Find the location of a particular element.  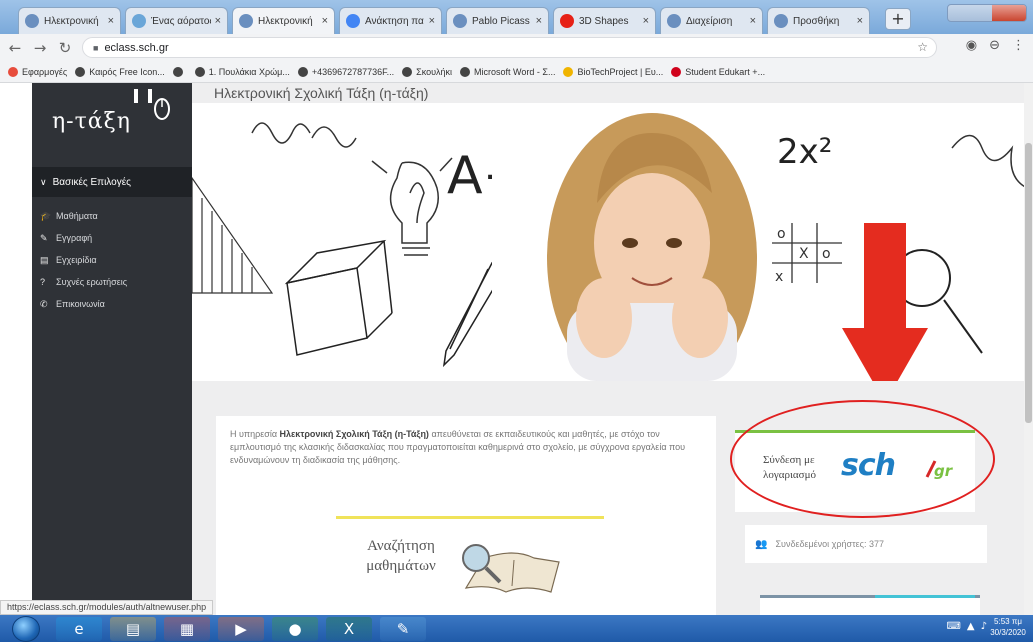

tab-label: Ηλεκτρονική is located at coordinates (285, 21).